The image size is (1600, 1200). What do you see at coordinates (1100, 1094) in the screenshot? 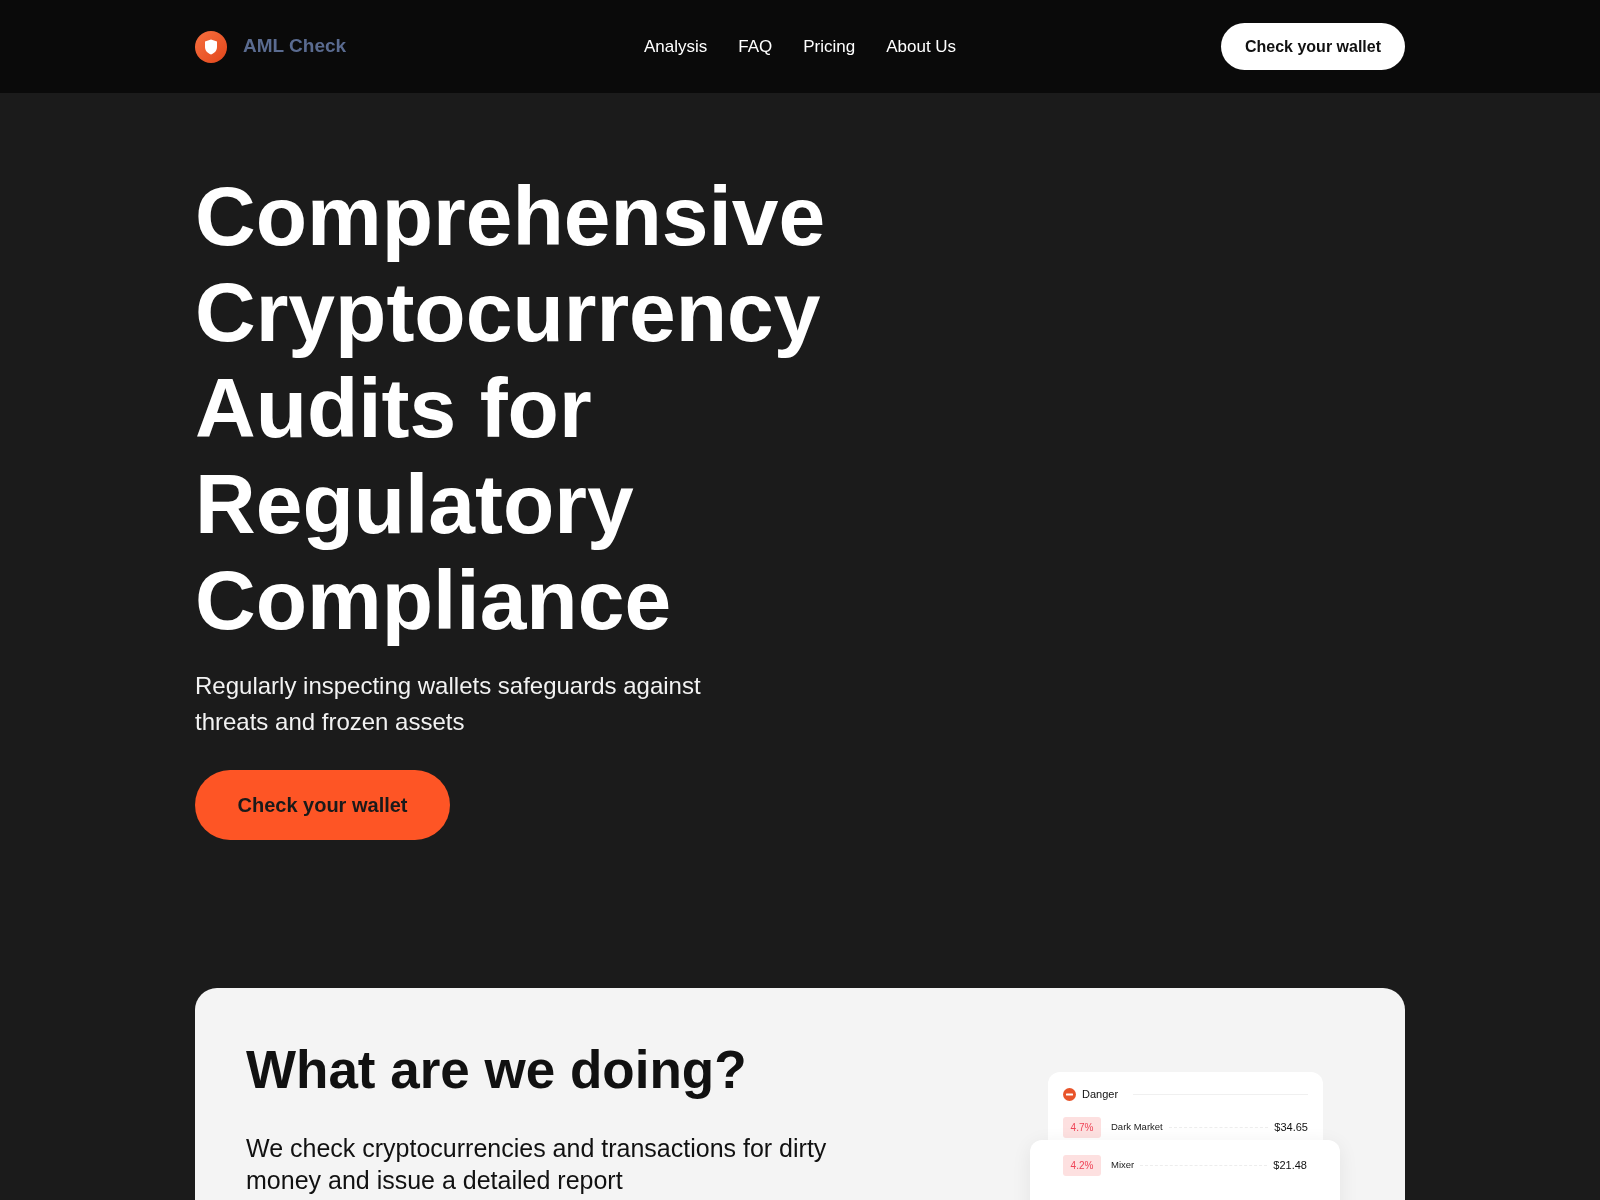
I see `risk-category-label: Danger` at bounding box center [1100, 1094].